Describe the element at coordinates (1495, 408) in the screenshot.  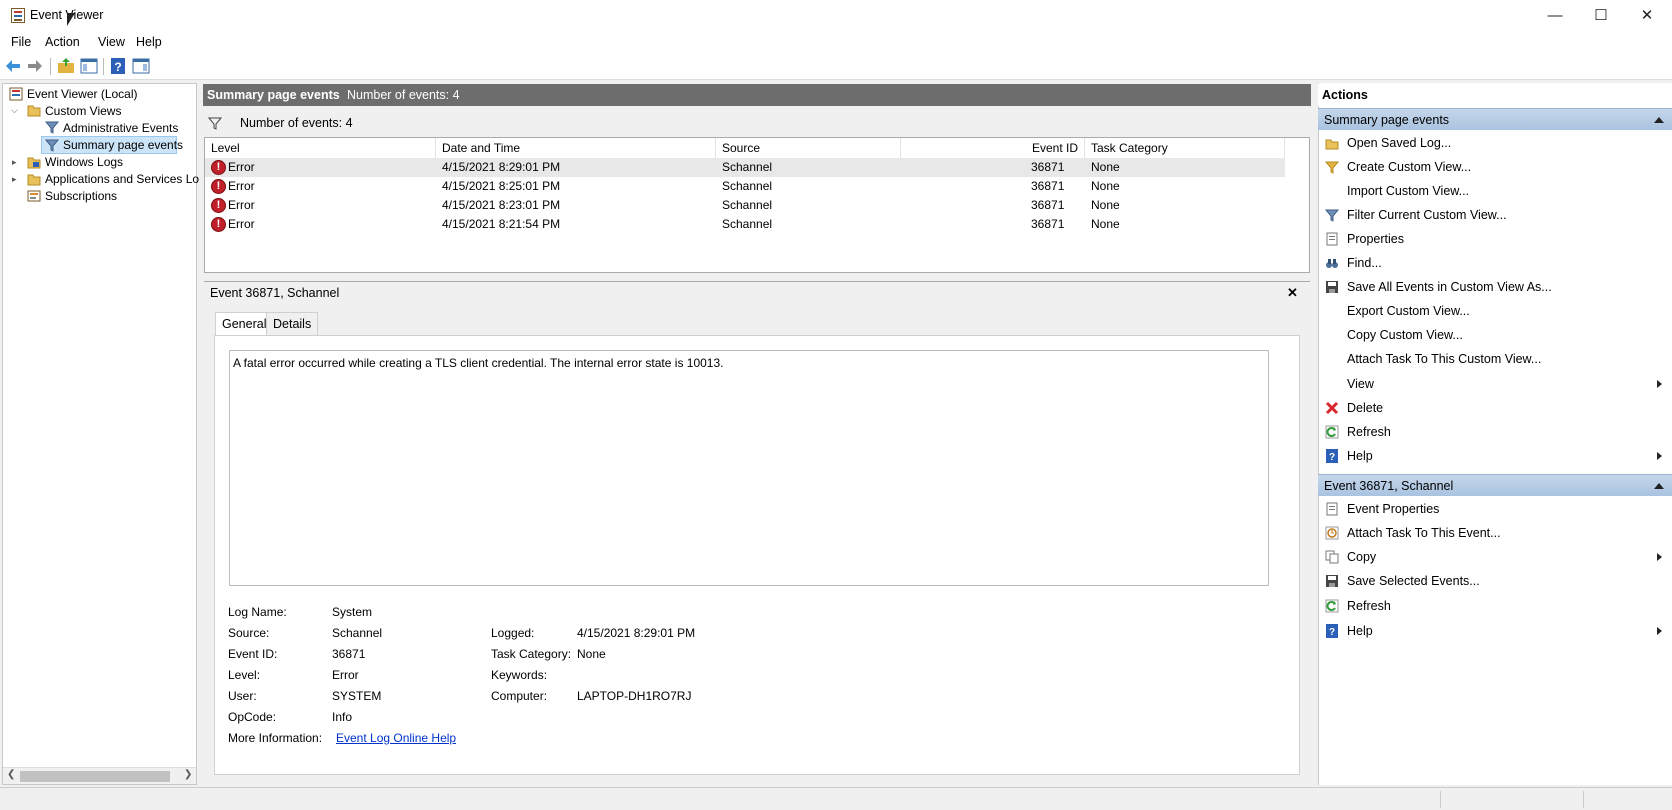
I see `action-delete: Delete` at that location.